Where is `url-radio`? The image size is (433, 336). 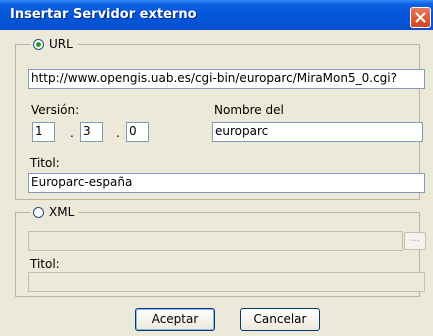 url-radio is located at coordinates (38, 44).